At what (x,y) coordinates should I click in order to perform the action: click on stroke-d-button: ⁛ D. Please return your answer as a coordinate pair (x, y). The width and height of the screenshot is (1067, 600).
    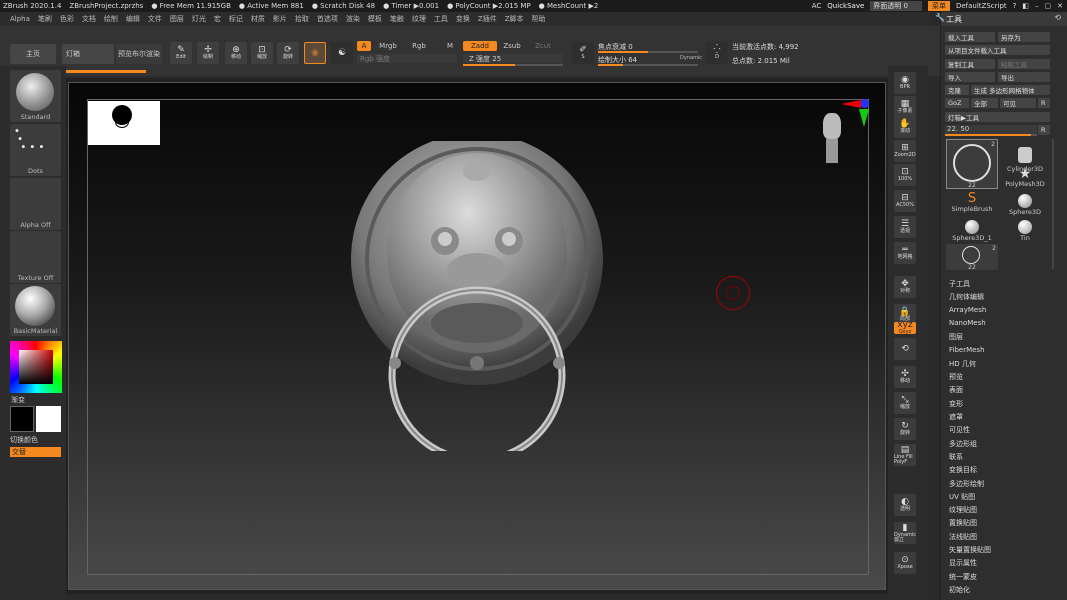
    Looking at the image, I should click on (717, 53).